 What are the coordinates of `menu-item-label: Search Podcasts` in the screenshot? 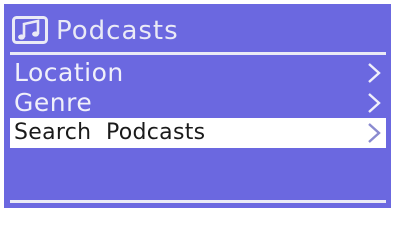 It's located at (110, 132).